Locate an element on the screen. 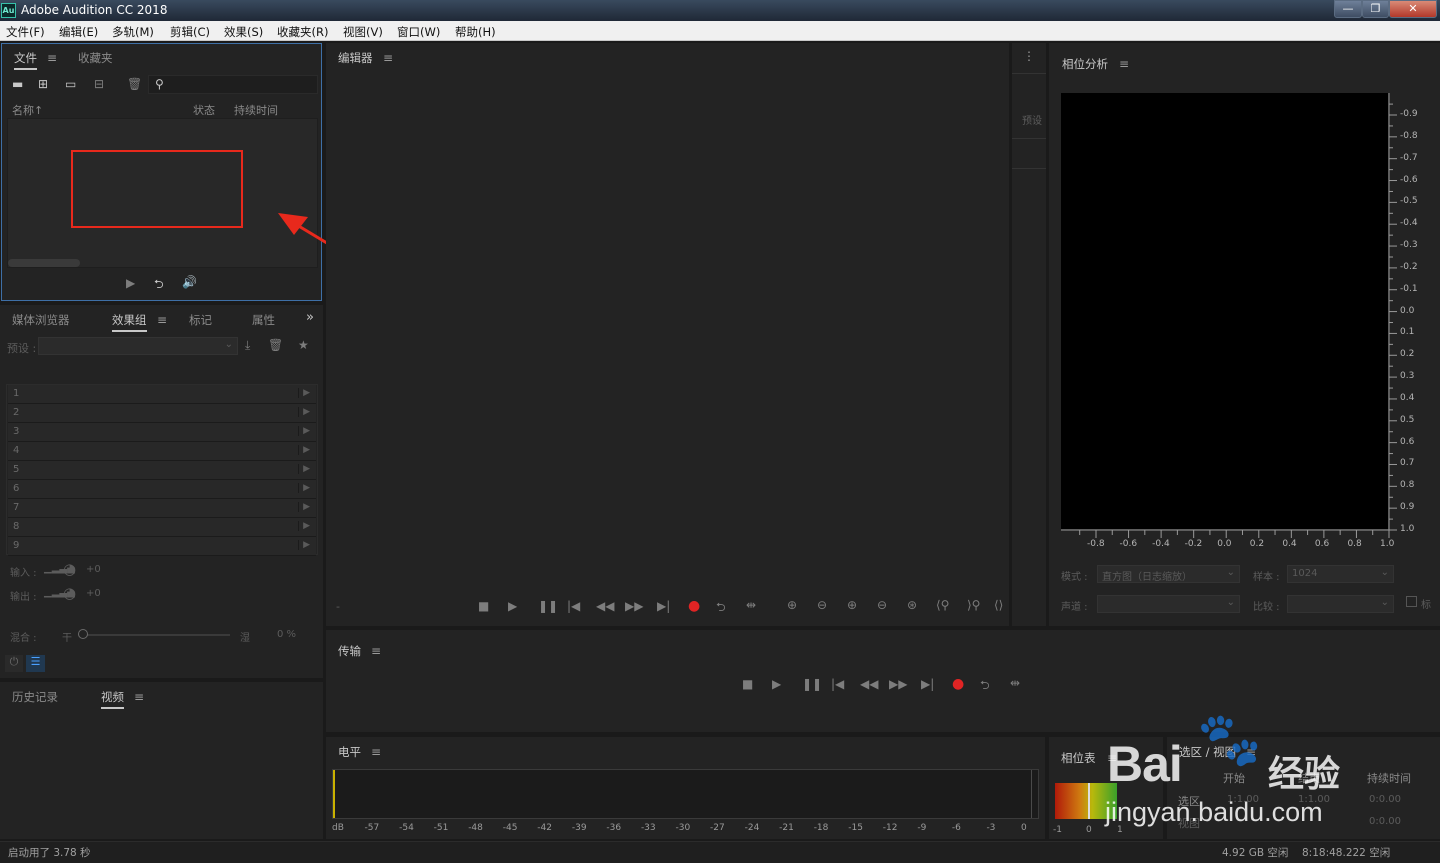 This screenshot has height=863, width=1440. save-preset-icon: ⤓ is located at coordinates (247, 345).